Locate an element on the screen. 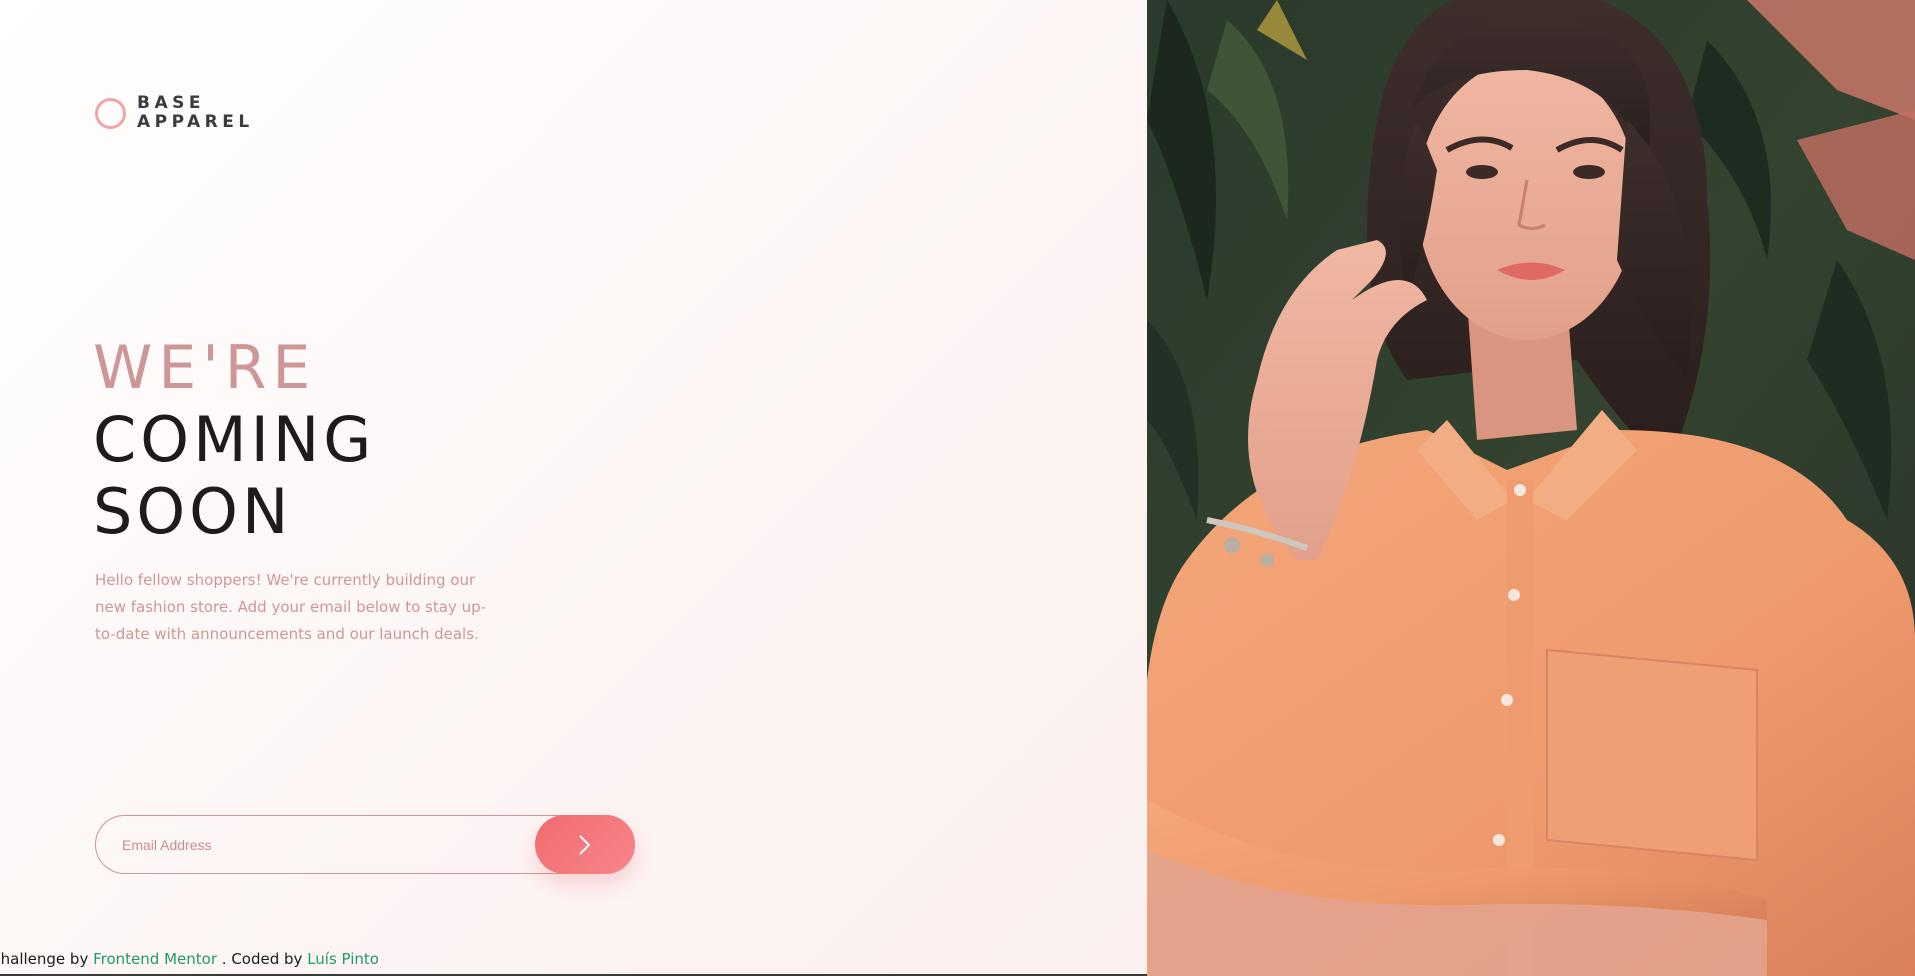 This screenshot has height=976, width=1915. chevron-right-icon is located at coordinates (585, 844).